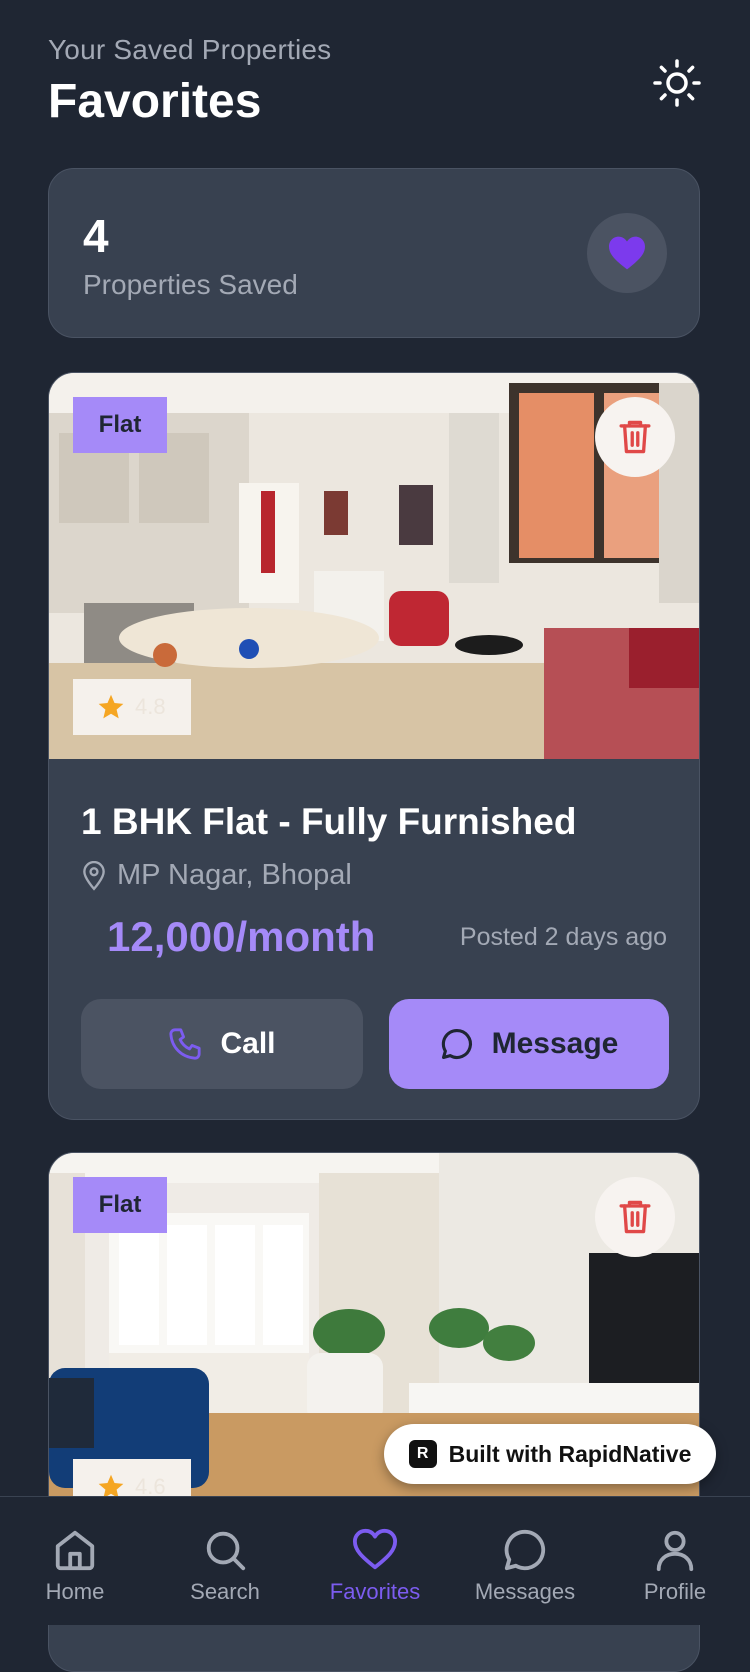 Image resolution: width=750 pixels, height=1672 pixels. I want to click on rapidnative-logo-icon: R, so click(422, 1454).